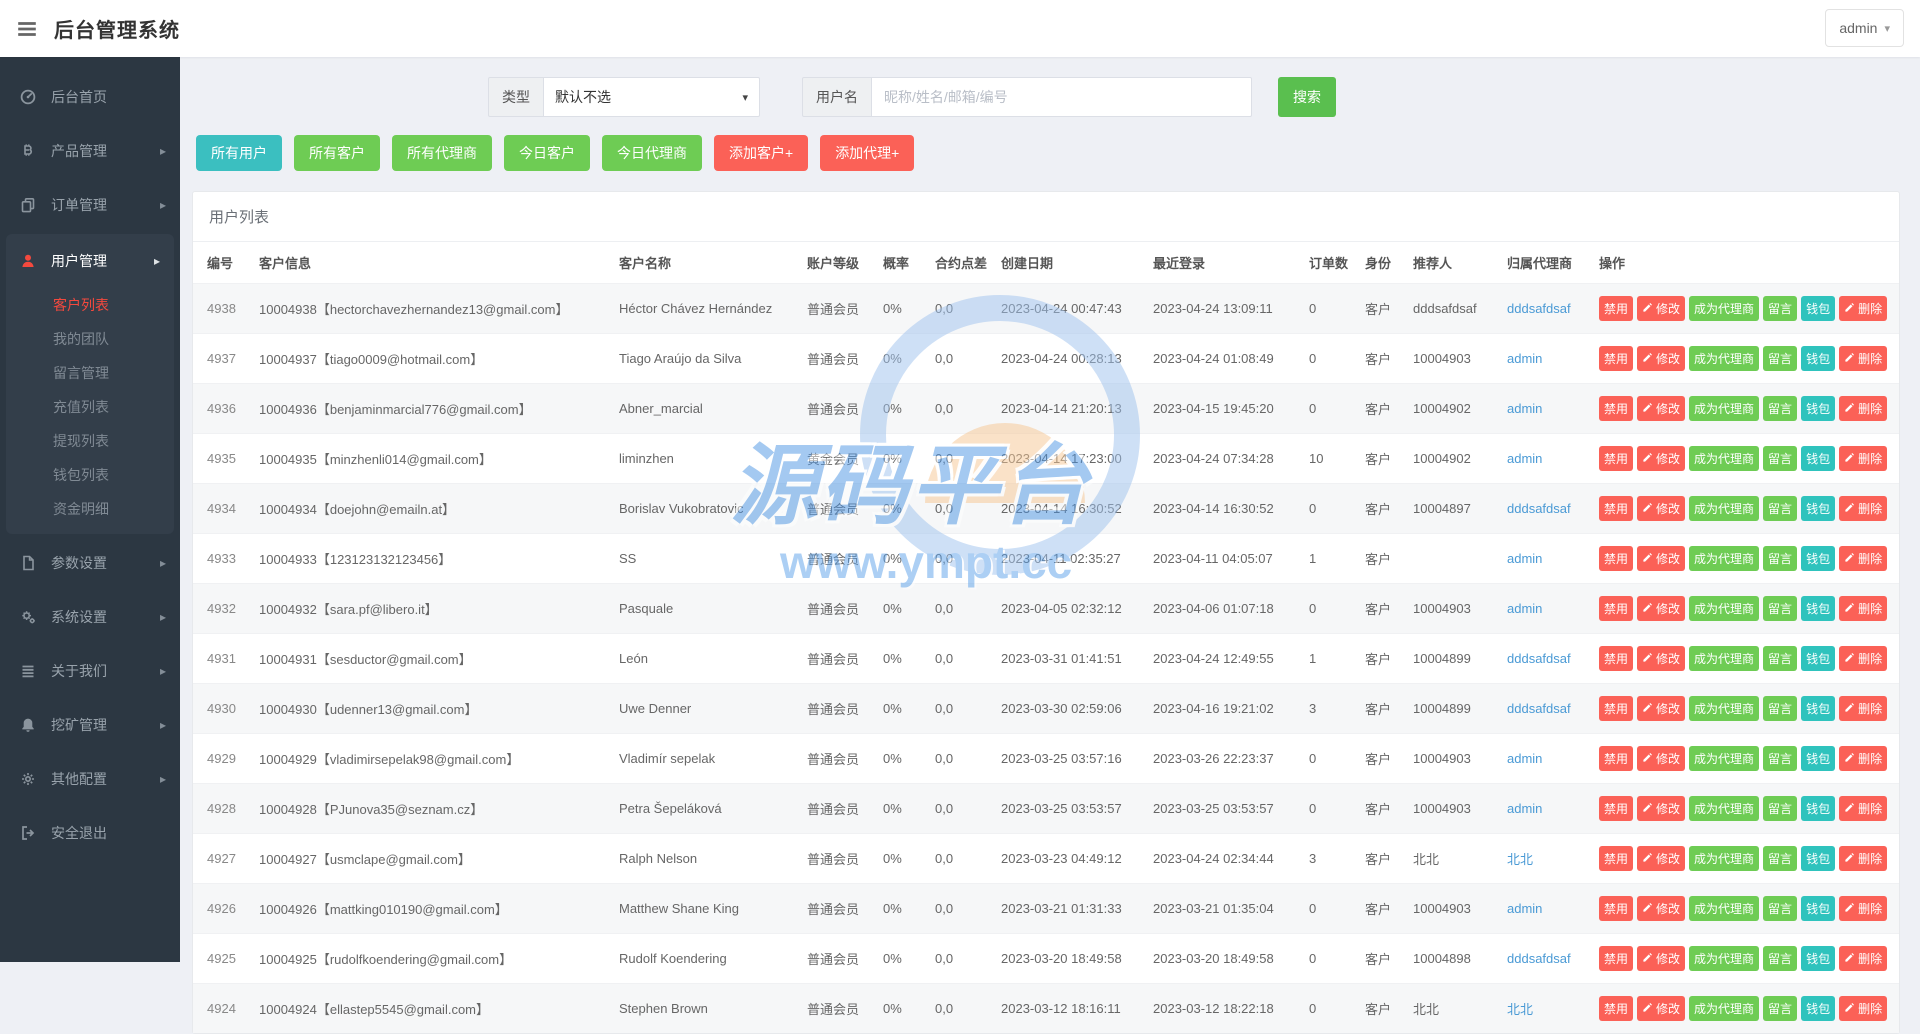 This screenshot has height=1034, width=1920. Describe the element at coordinates (761, 153) in the screenshot. I see `add-customer-button: 添加客户+` at that location.